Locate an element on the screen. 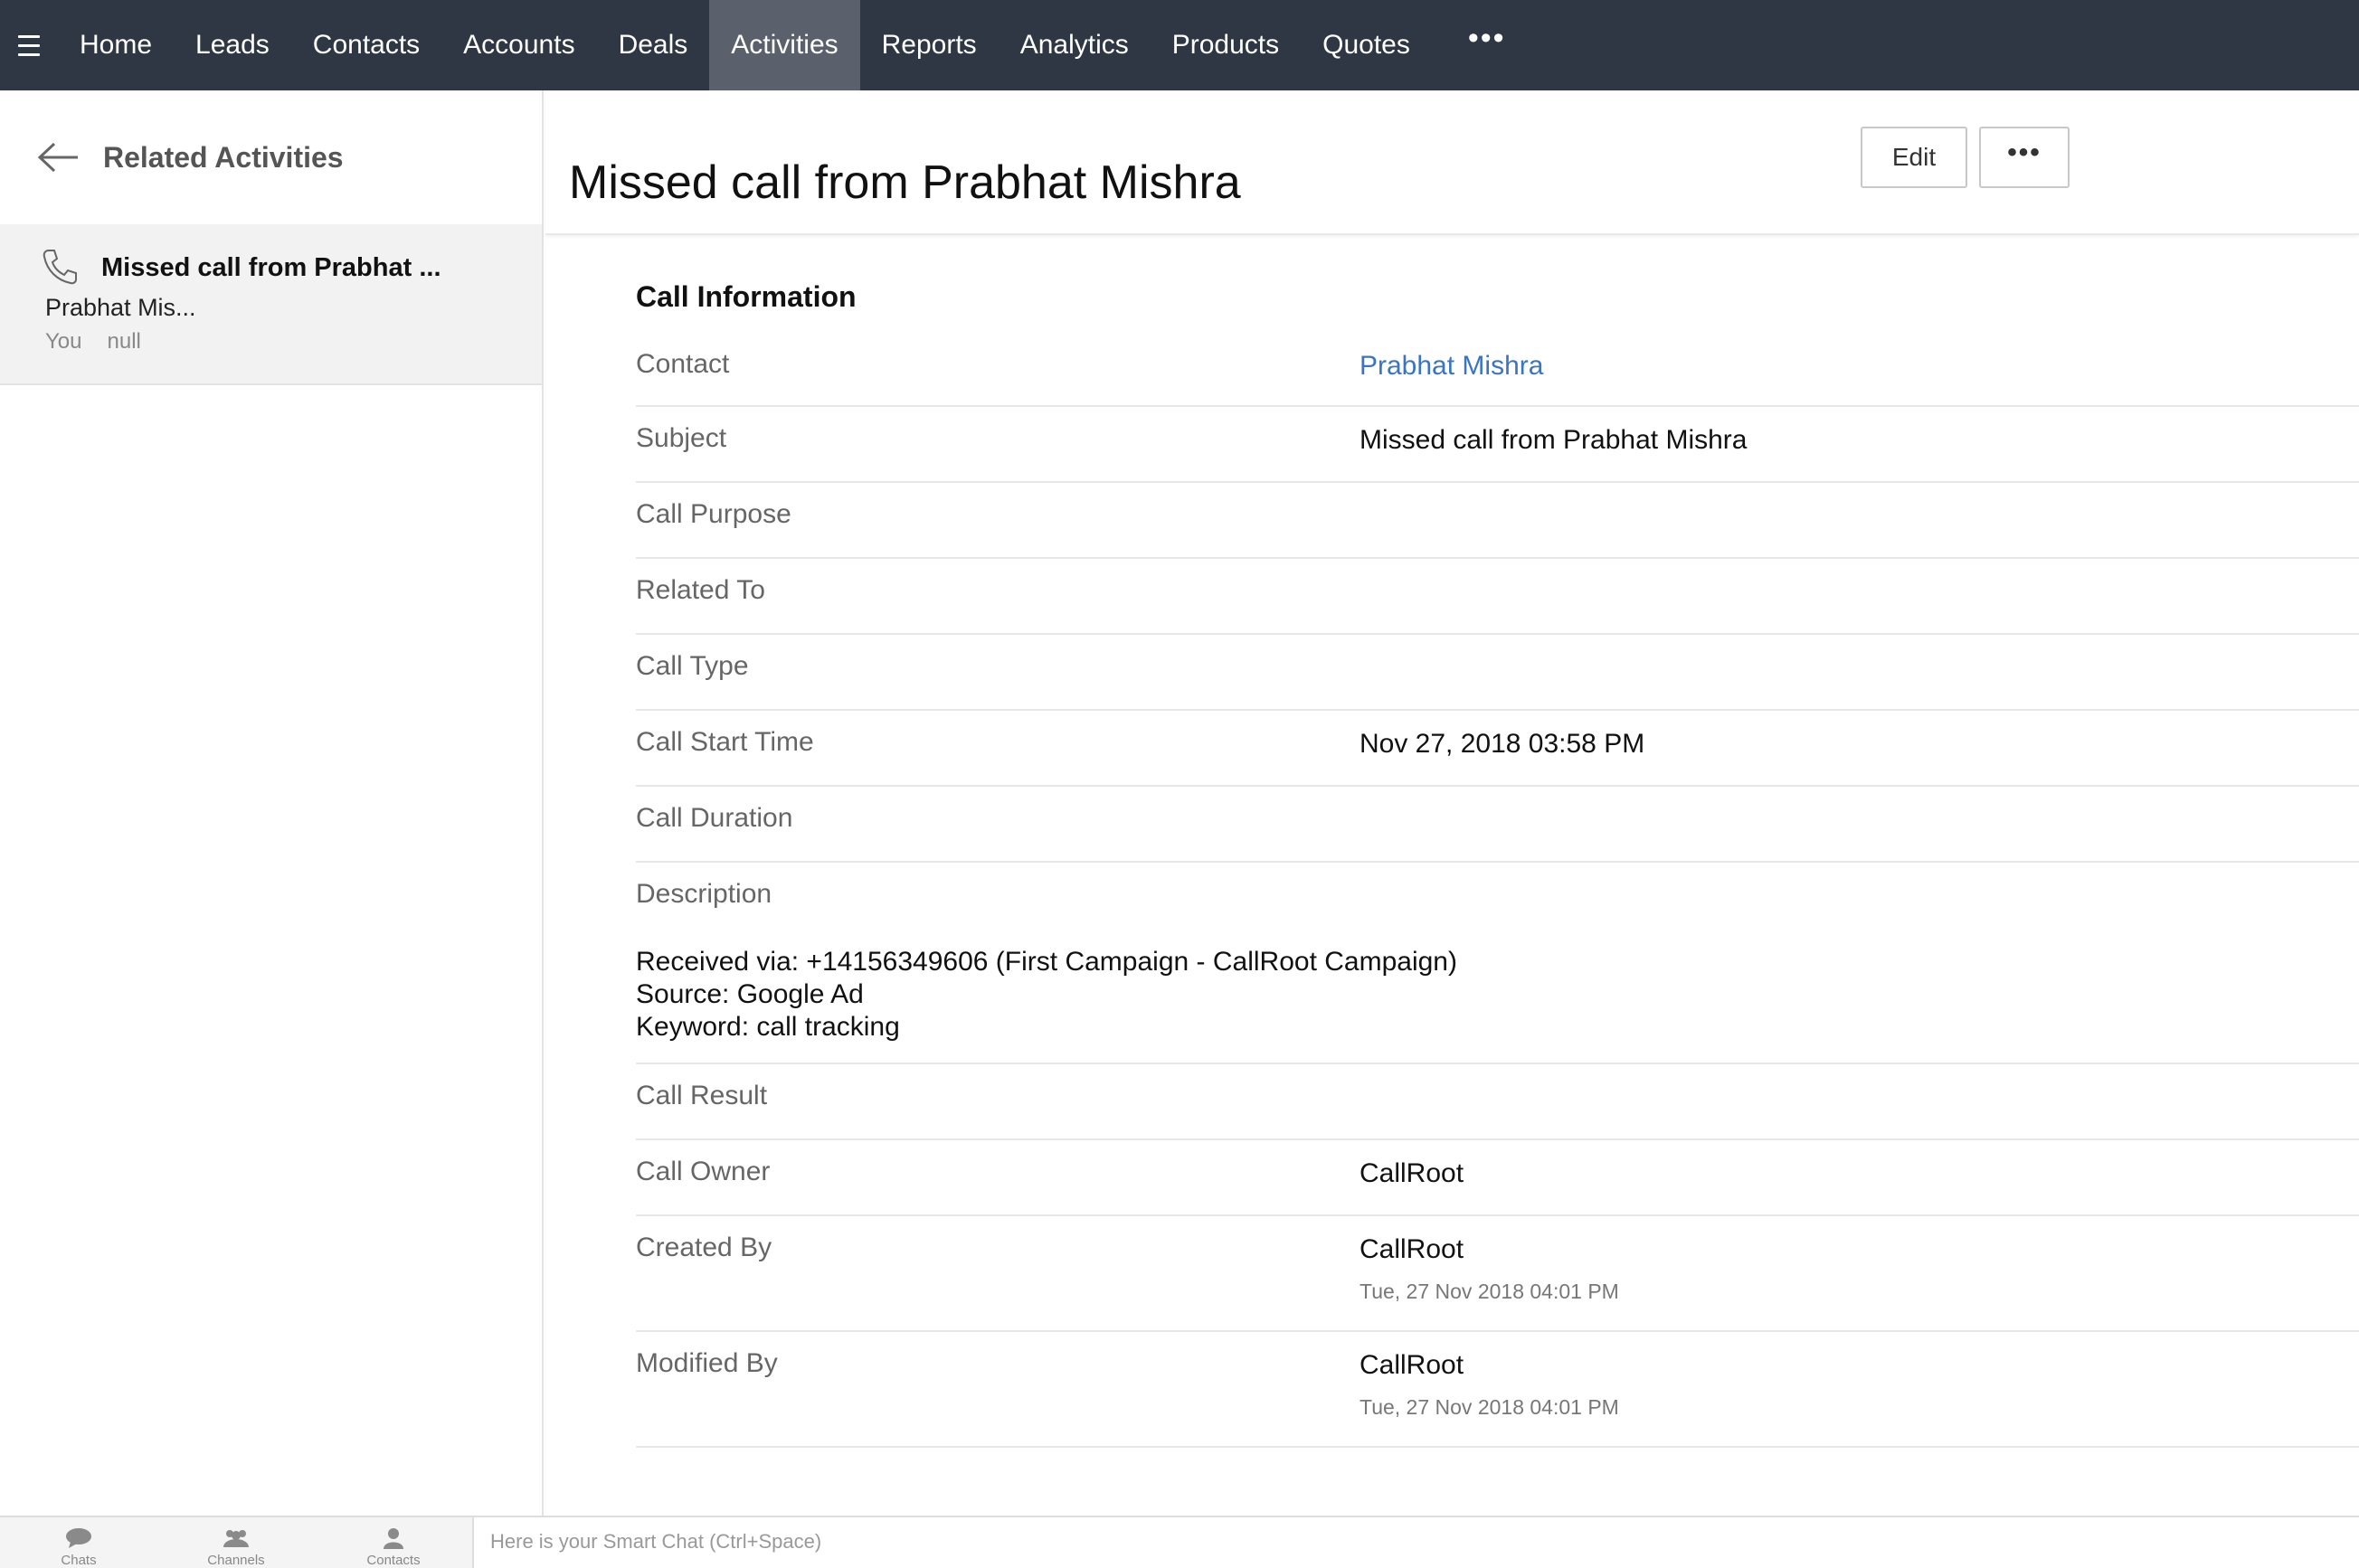 The image size is (2359, 1568). sidebar-header: Related Activities is located at coordinates (271, 157).